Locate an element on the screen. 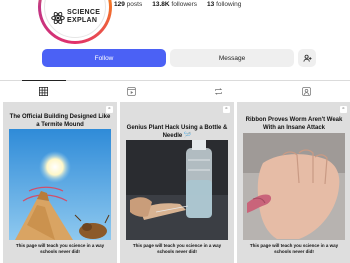 This screenshot has width=350, height=263. grid-icon is located at coordinates (44, 91).